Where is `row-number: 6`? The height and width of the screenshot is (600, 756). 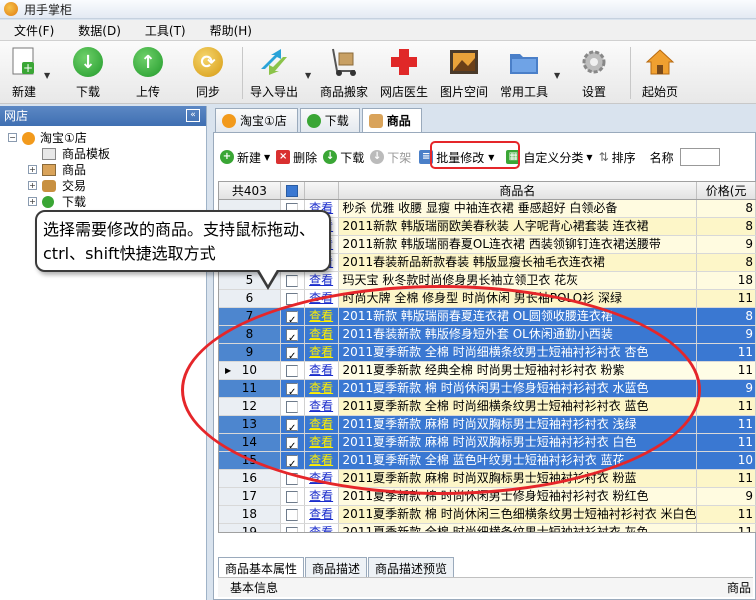 row-number: 6 is located at coordinates (250, 298).